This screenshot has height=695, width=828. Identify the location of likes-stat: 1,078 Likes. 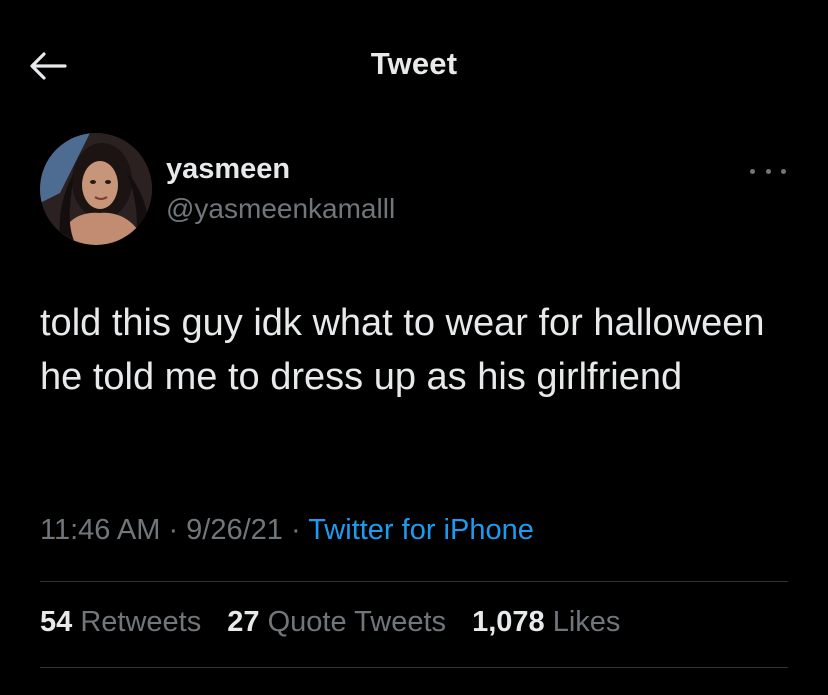
(546, 622).